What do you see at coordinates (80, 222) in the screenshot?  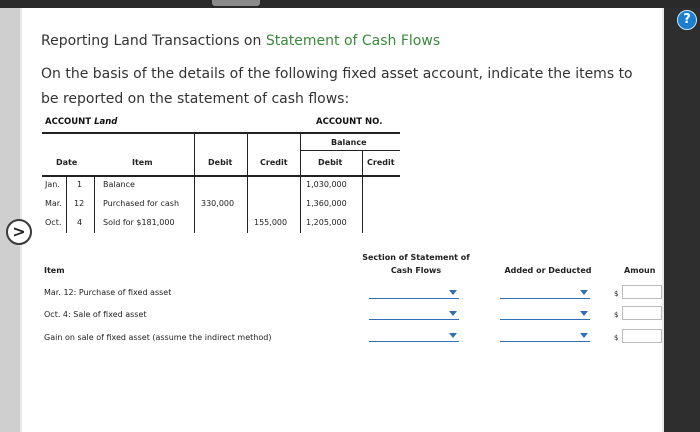 I see `row-day: 4` at bounding box center [80, 222].